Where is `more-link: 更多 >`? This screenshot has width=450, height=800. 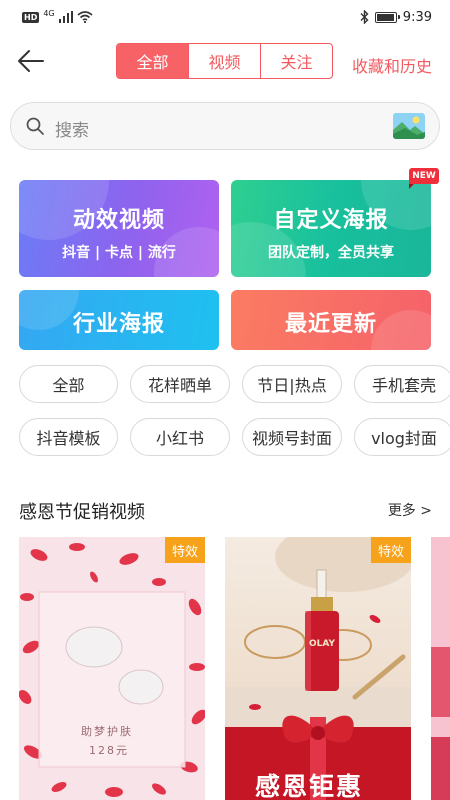
more-link: 更多 > is located at coordinates (410, 510).